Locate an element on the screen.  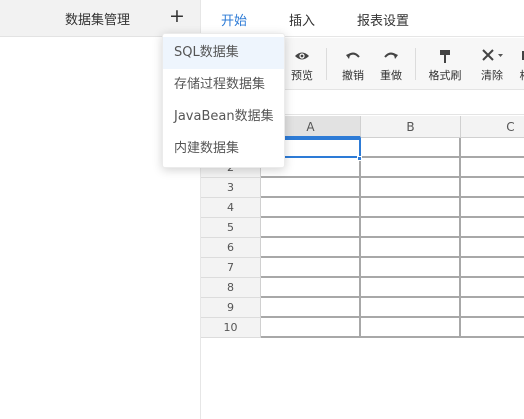
redo-label: 重做 is located at coordinates (391, 75).